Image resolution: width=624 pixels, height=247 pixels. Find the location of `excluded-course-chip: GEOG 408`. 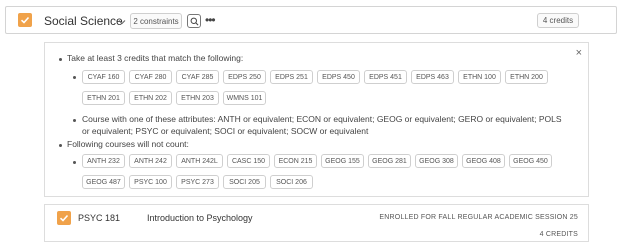

excluded-course-chip: GEOG 408 is located at coordinates (483, 161).